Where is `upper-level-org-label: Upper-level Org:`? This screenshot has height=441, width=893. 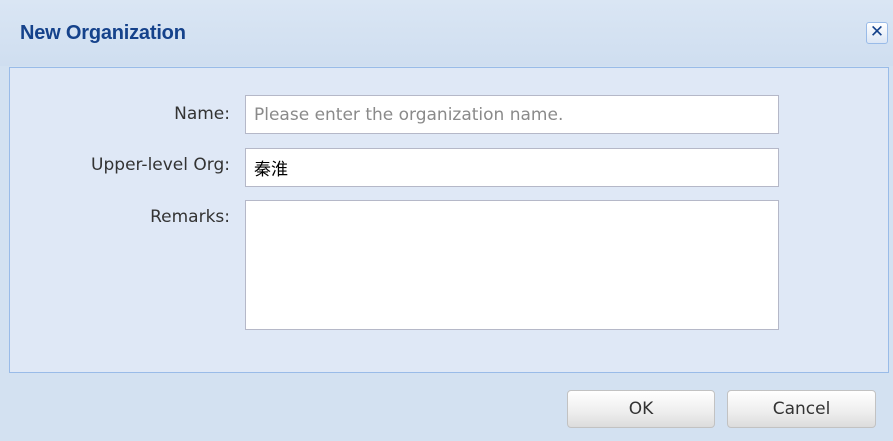
upper-level-org-label: Upper-level Org: is located at coordinates (160, 165).